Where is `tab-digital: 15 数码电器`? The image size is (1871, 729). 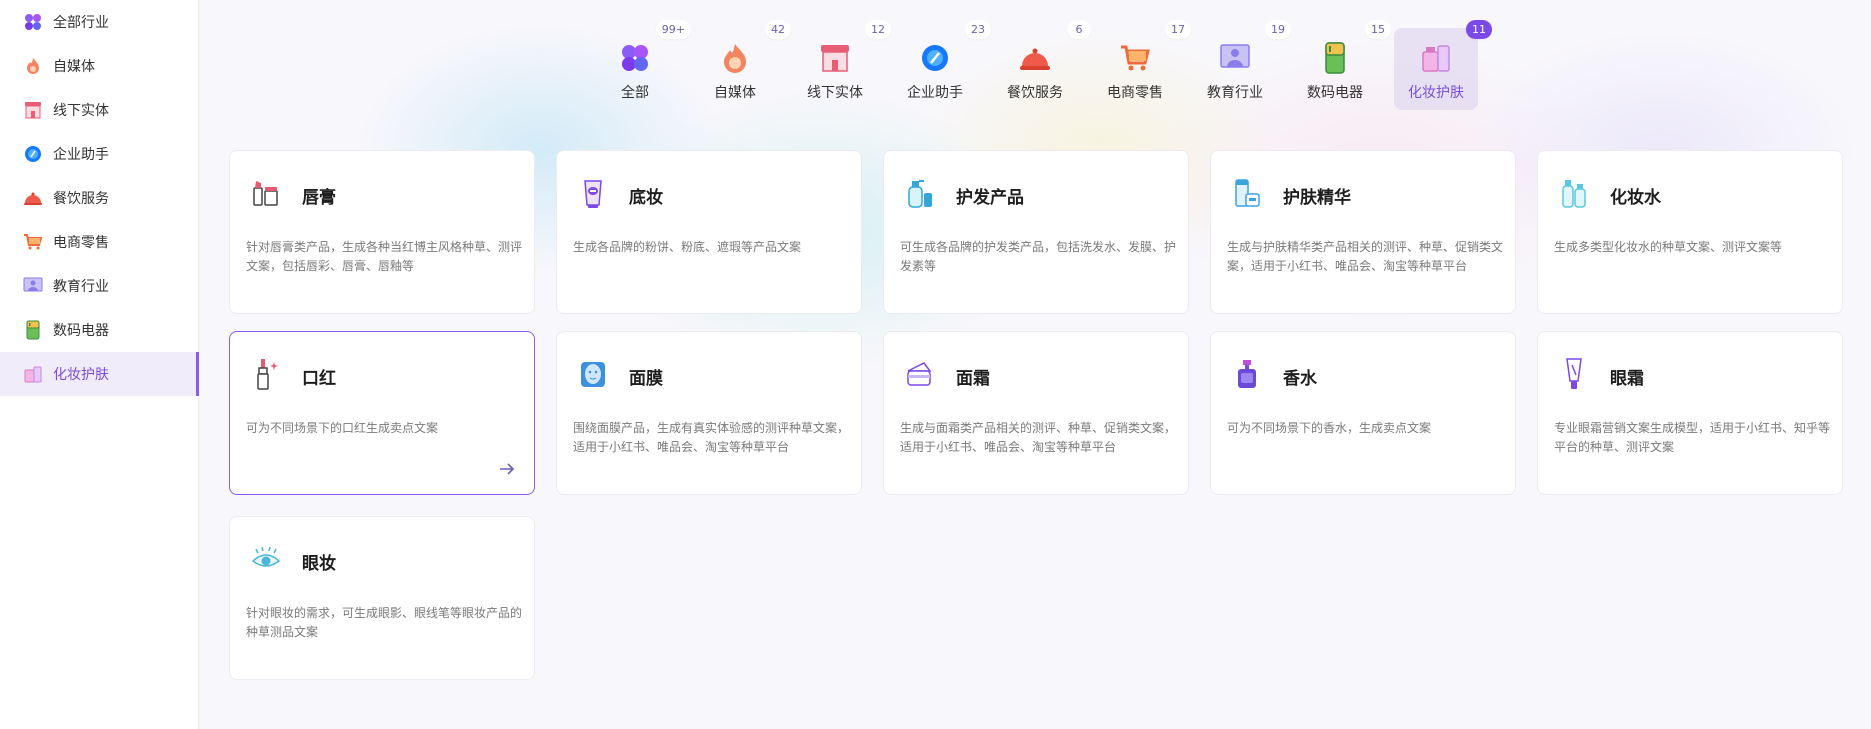 tab-digital: 15 数码电器 is located at coordinates (1342, 65).